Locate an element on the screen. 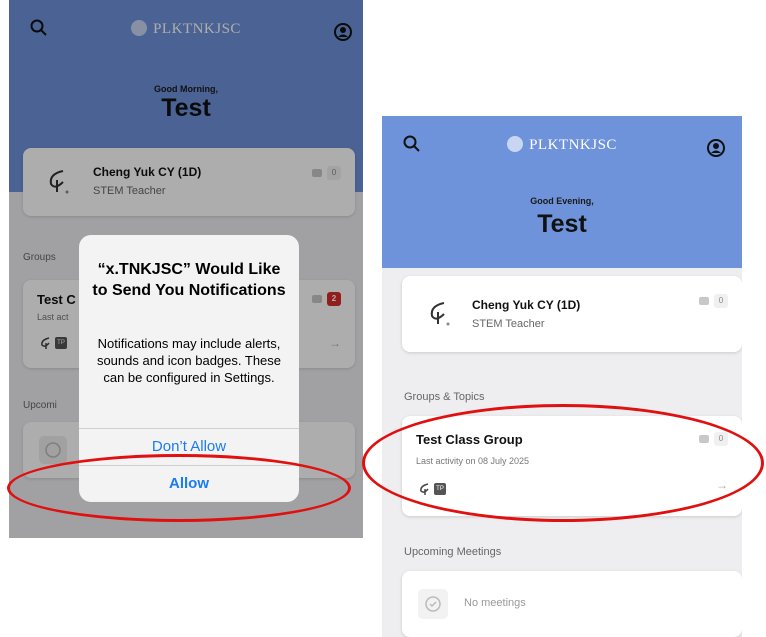  greeting: Good Evening, is located at coordinates (562, 201).